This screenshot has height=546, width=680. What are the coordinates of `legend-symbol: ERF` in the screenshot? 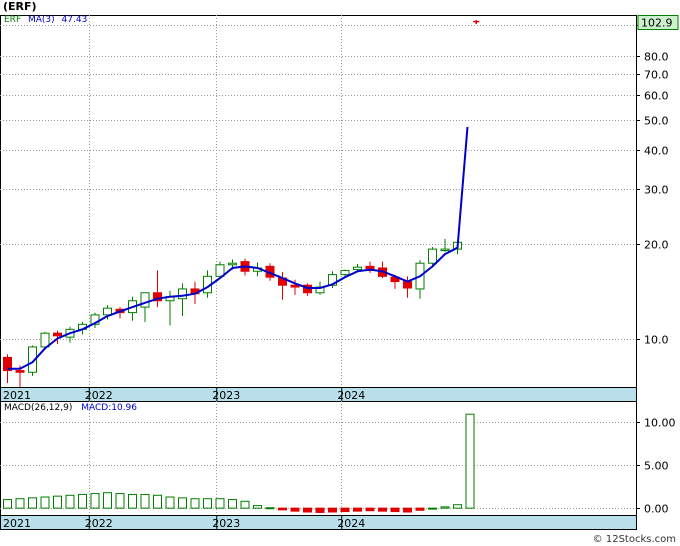 It's located at (13, 20).